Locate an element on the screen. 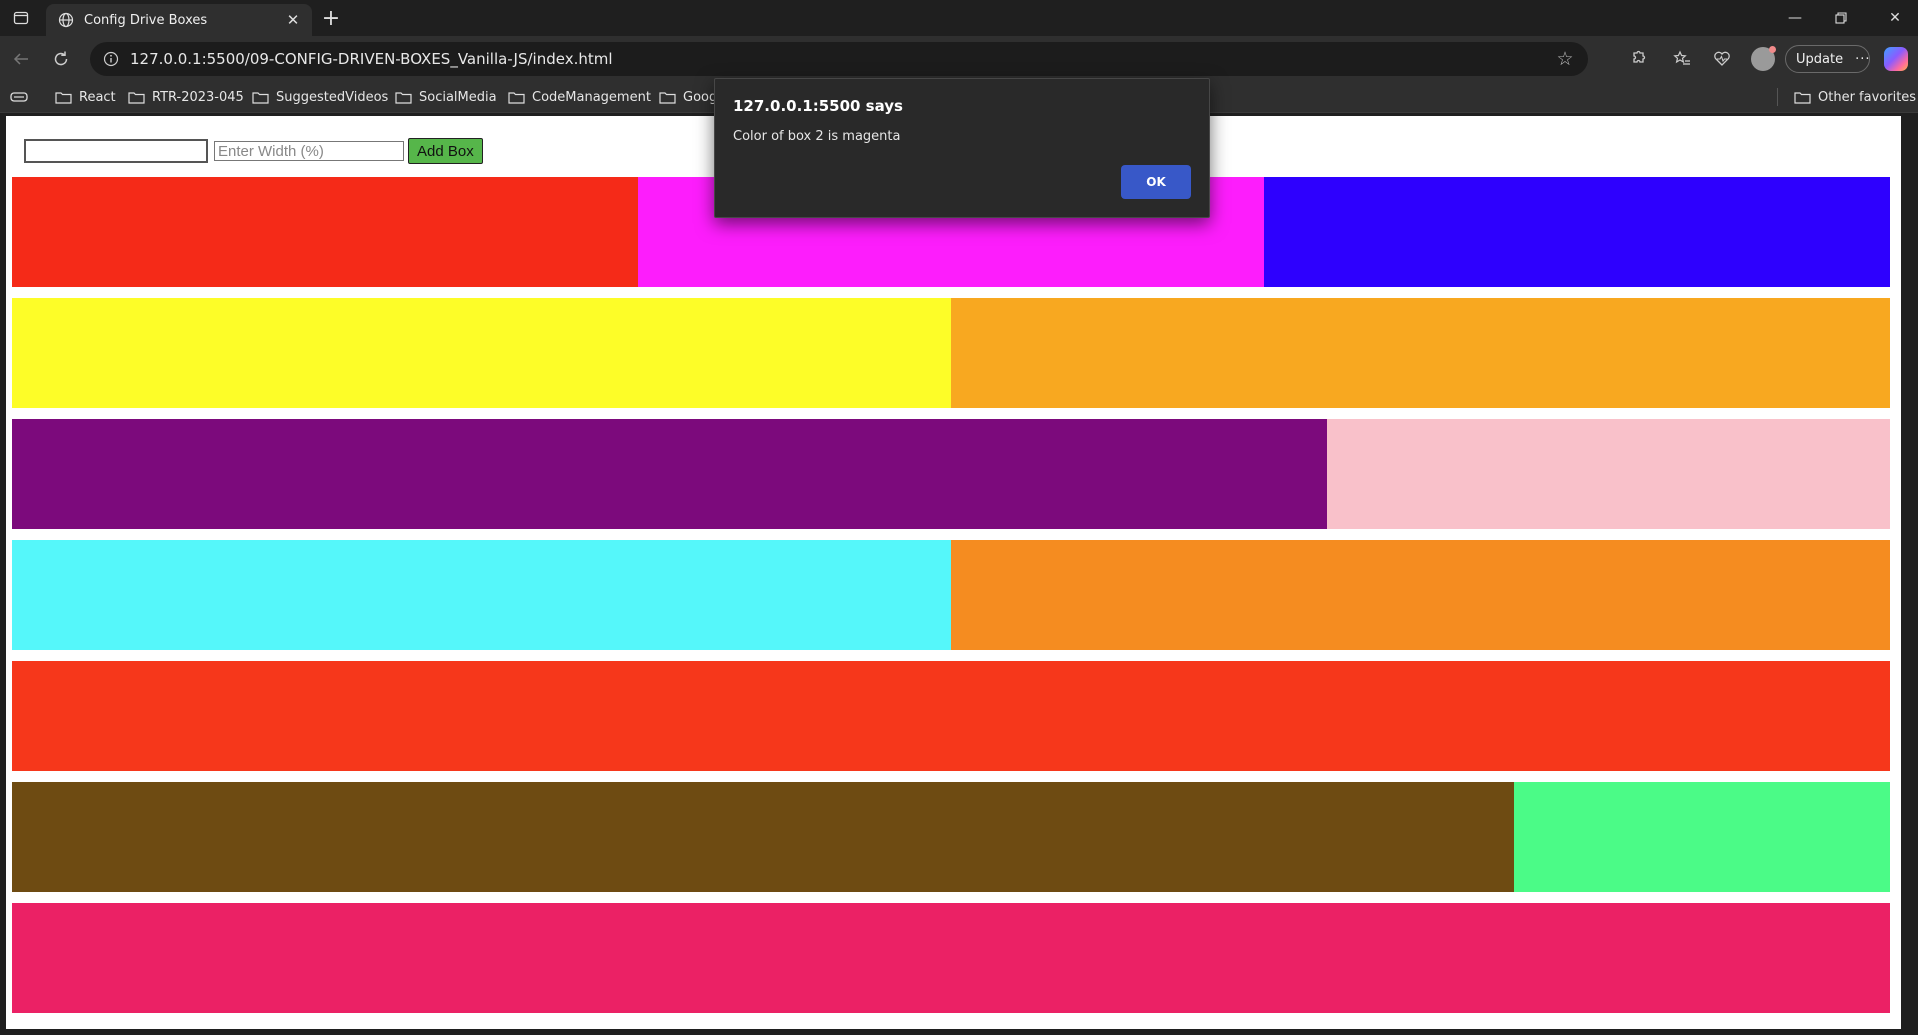 This screenshot has width=1918, height=1035. update-button: Update ··· is located at coordinates (1827, 59).